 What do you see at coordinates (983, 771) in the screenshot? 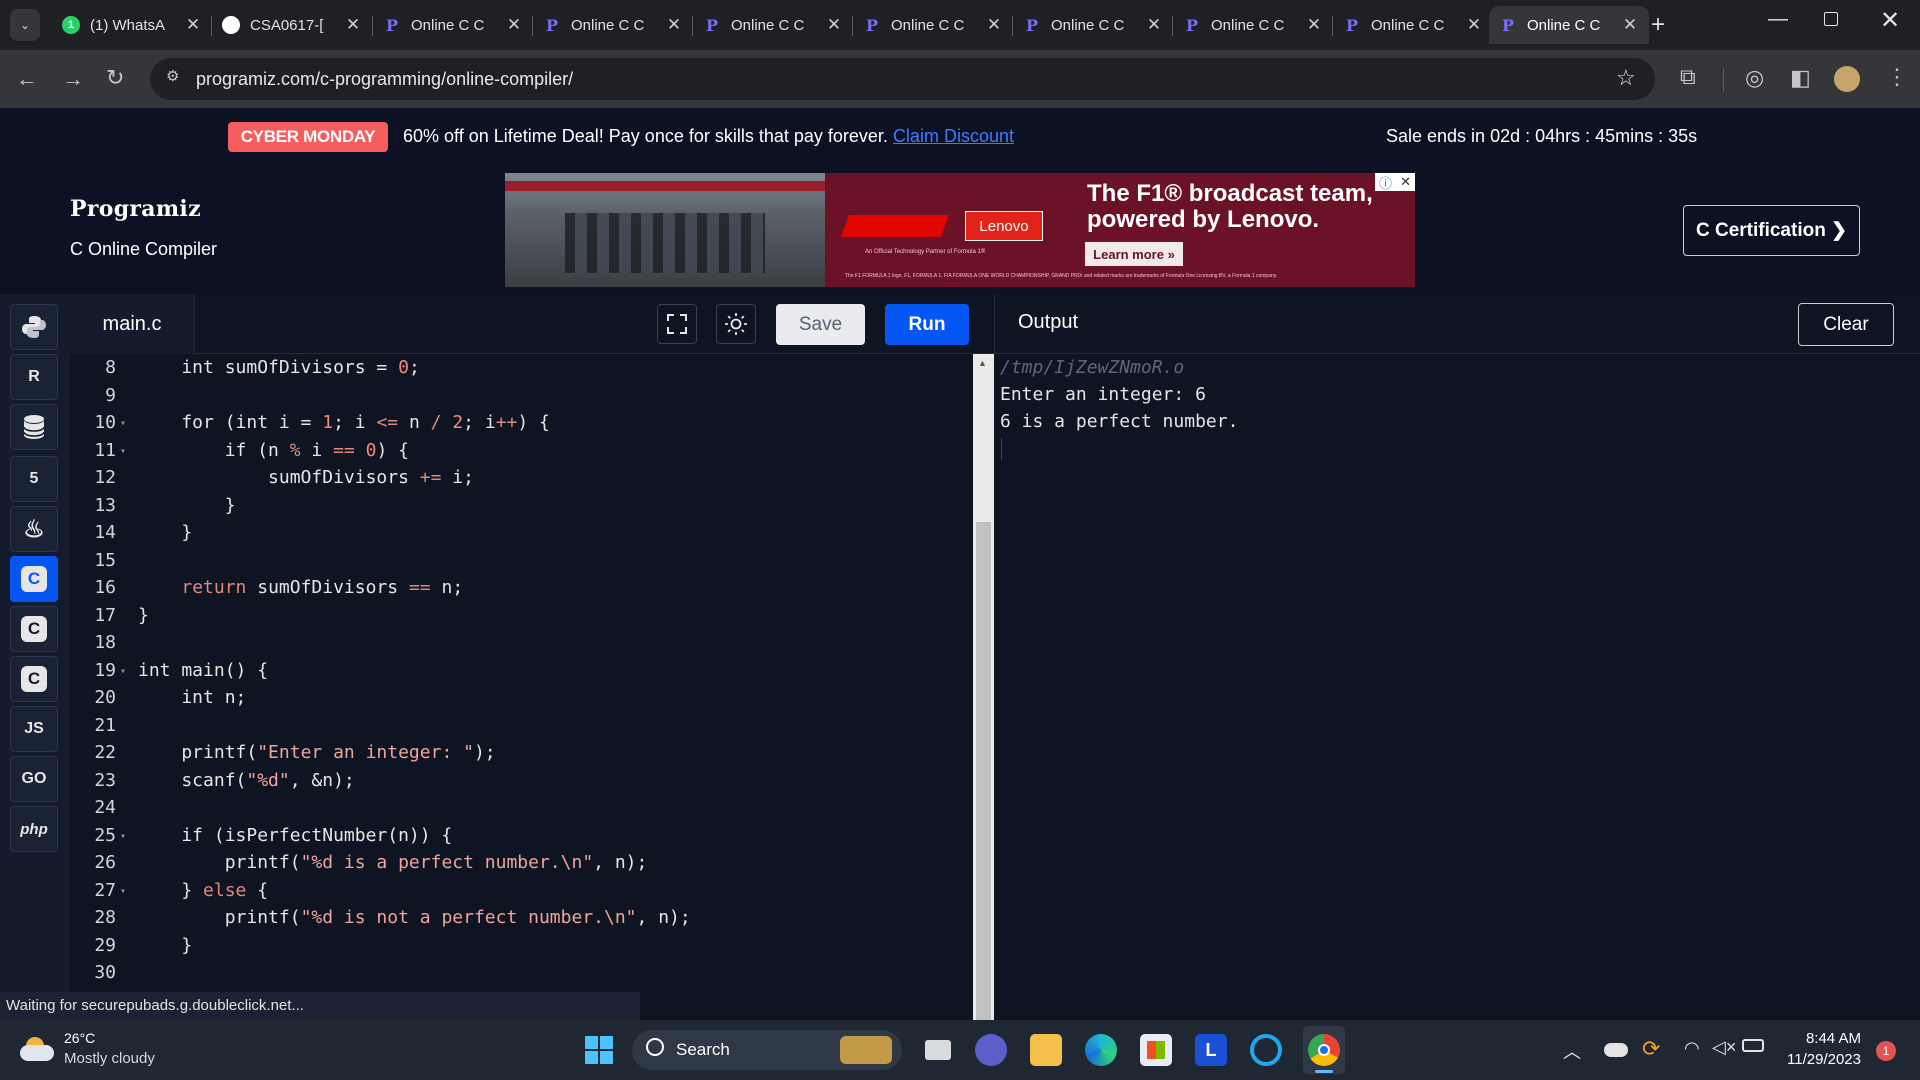
I see `editor-scrollbar-thumb` at bounding box center [983, 771].